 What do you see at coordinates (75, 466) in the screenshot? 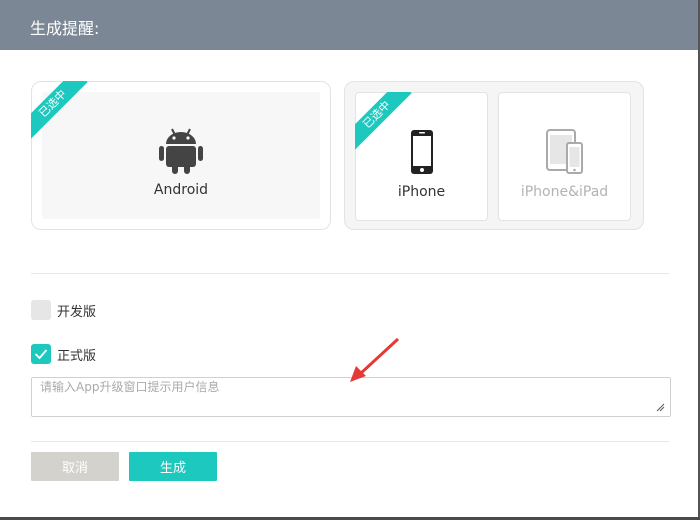
I see `cancel-button: 取消` at bounding box center [75, 466].